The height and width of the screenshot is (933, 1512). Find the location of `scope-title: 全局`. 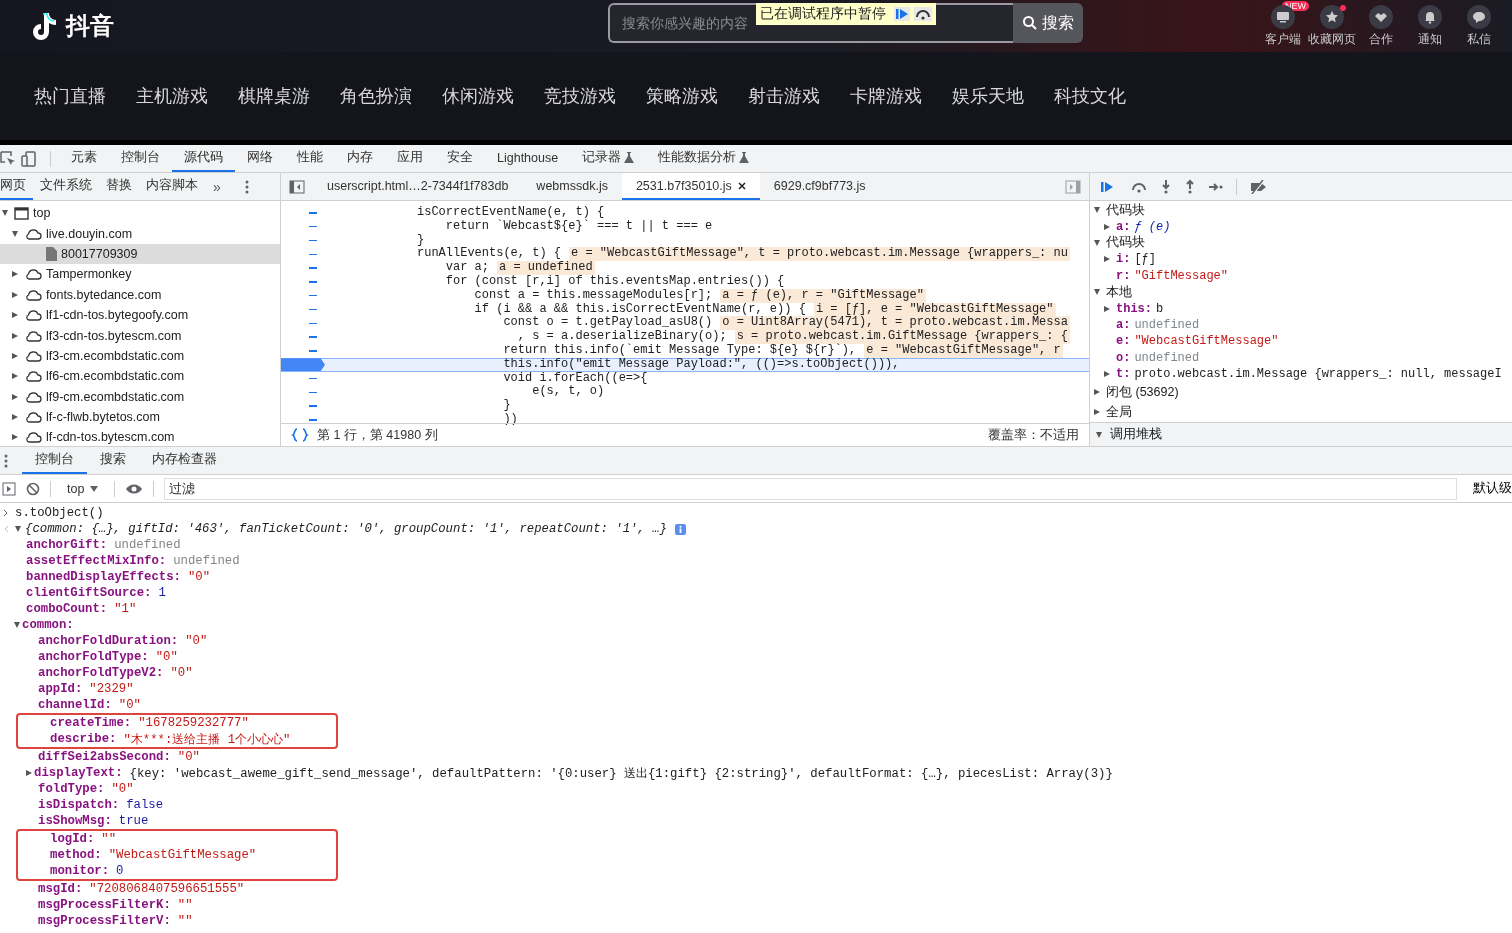

scope-title: 全局 is located at coordinates (1119, 412).